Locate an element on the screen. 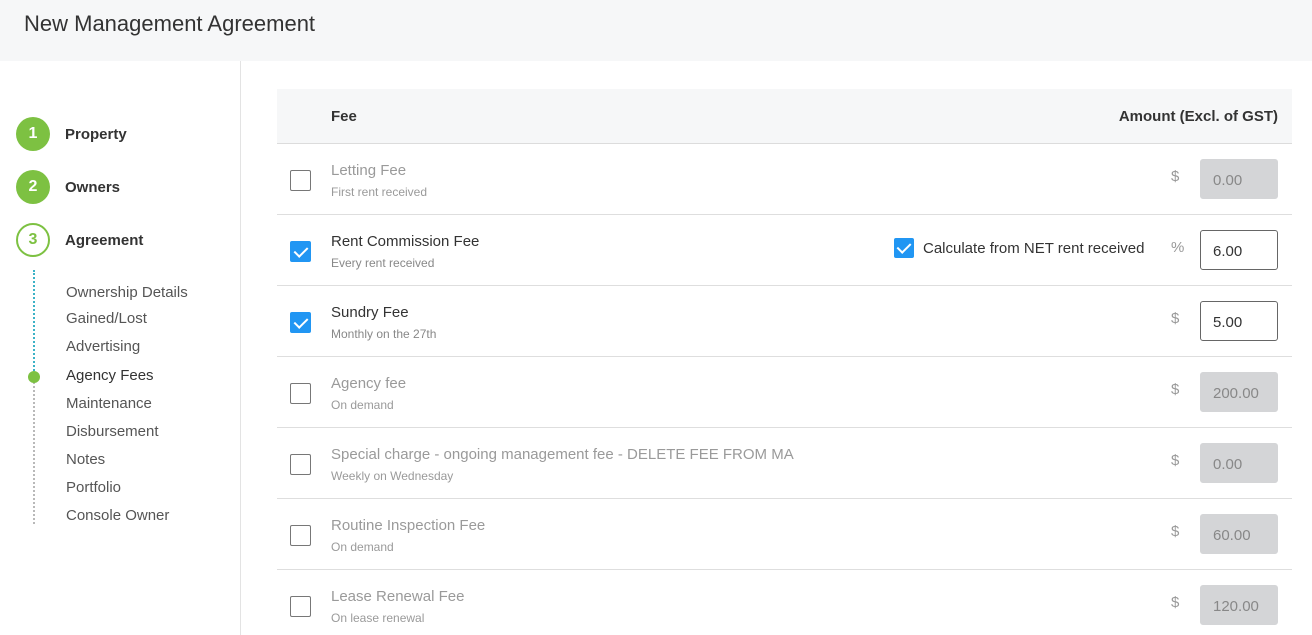 The height and width of the screenshot is (635, 1312). substep-notes: Notes is located at coordinates (85, 459).